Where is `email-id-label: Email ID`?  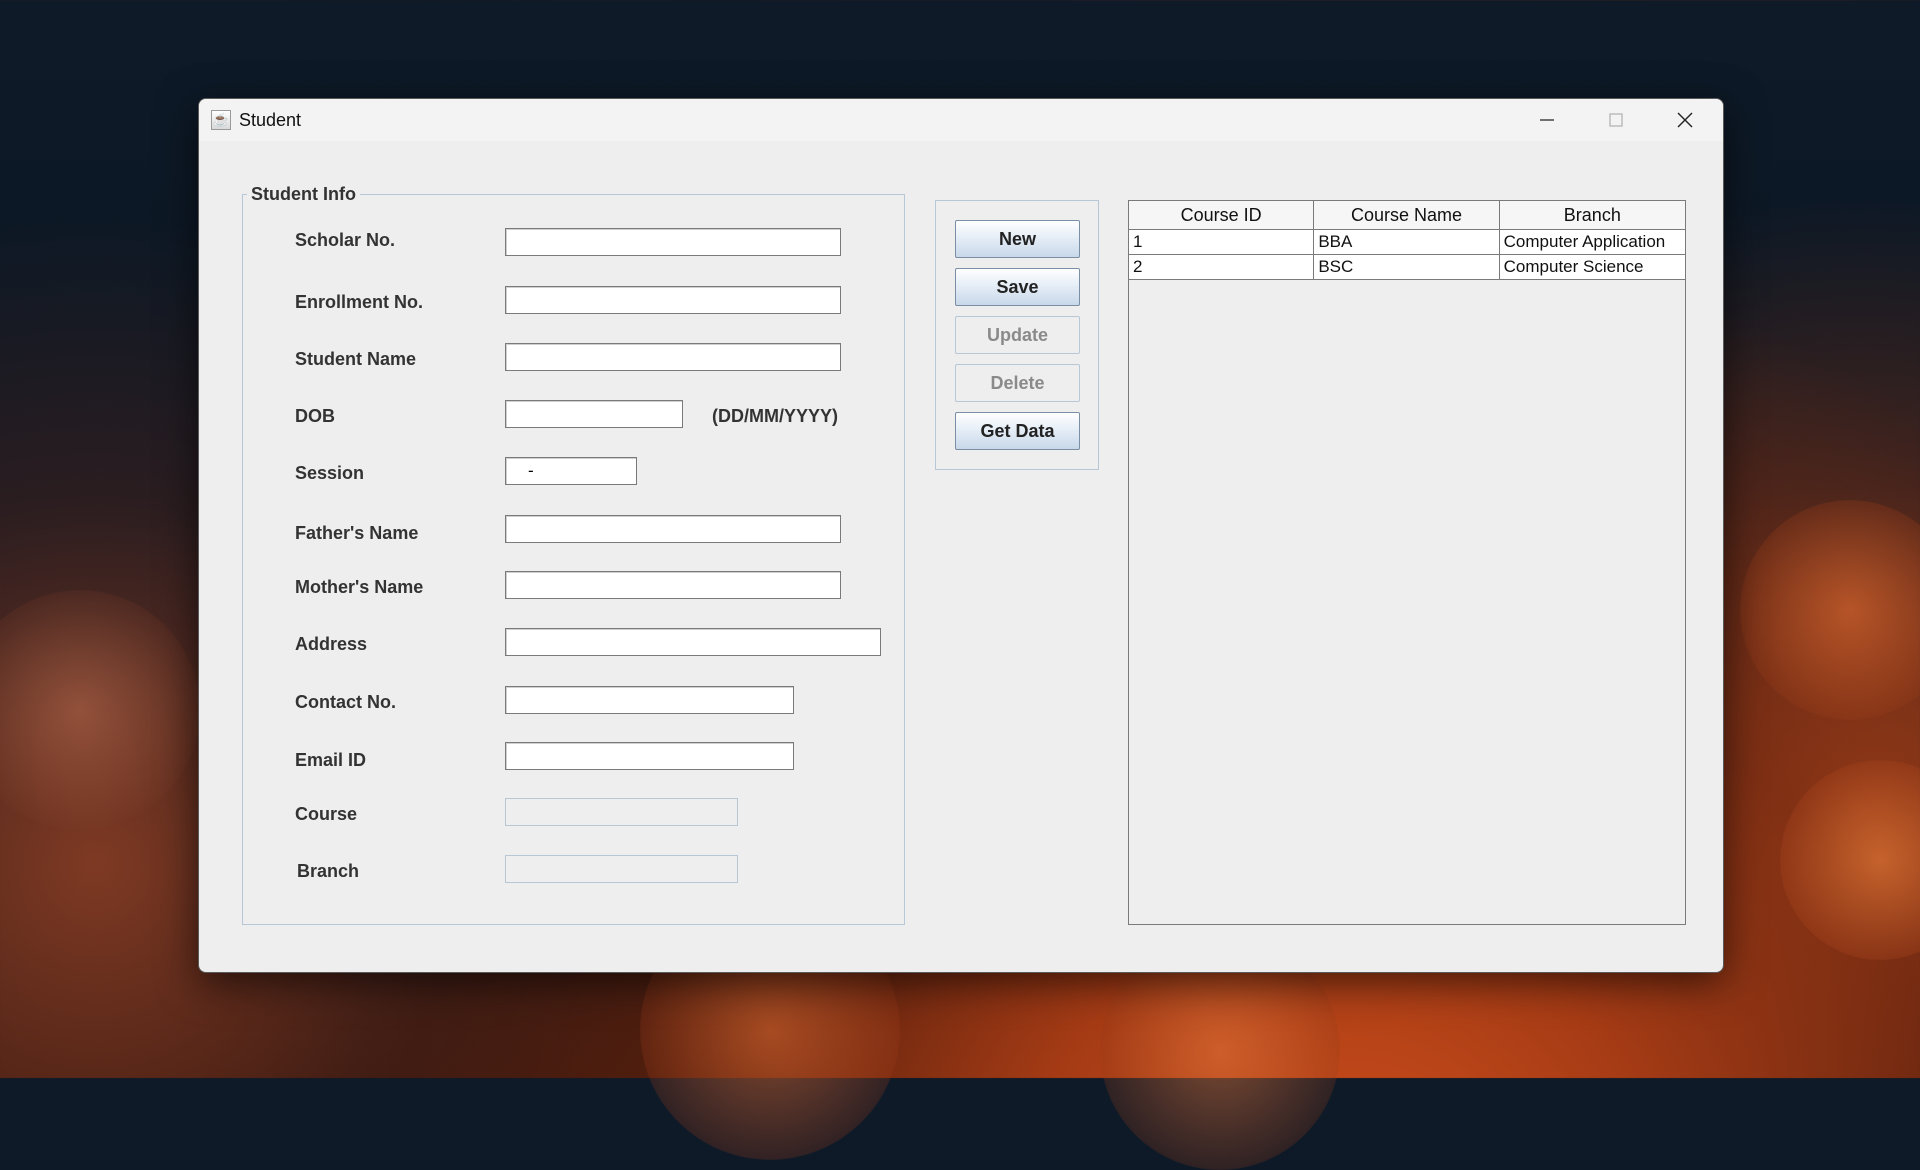 email-id-label: Email ID is located at coordinates (331, 760).